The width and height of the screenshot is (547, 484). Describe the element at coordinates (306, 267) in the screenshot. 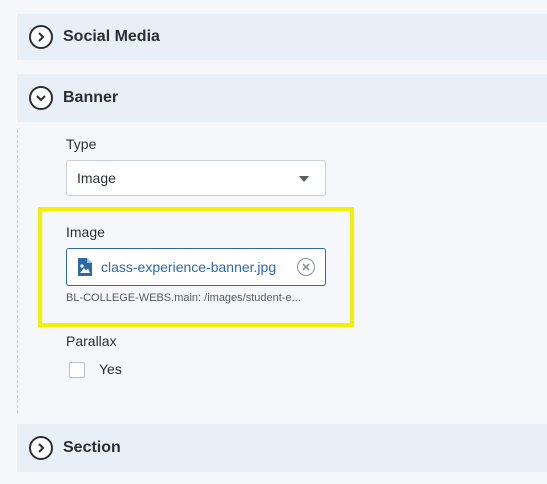

I see `remove-file-icon` at that location.